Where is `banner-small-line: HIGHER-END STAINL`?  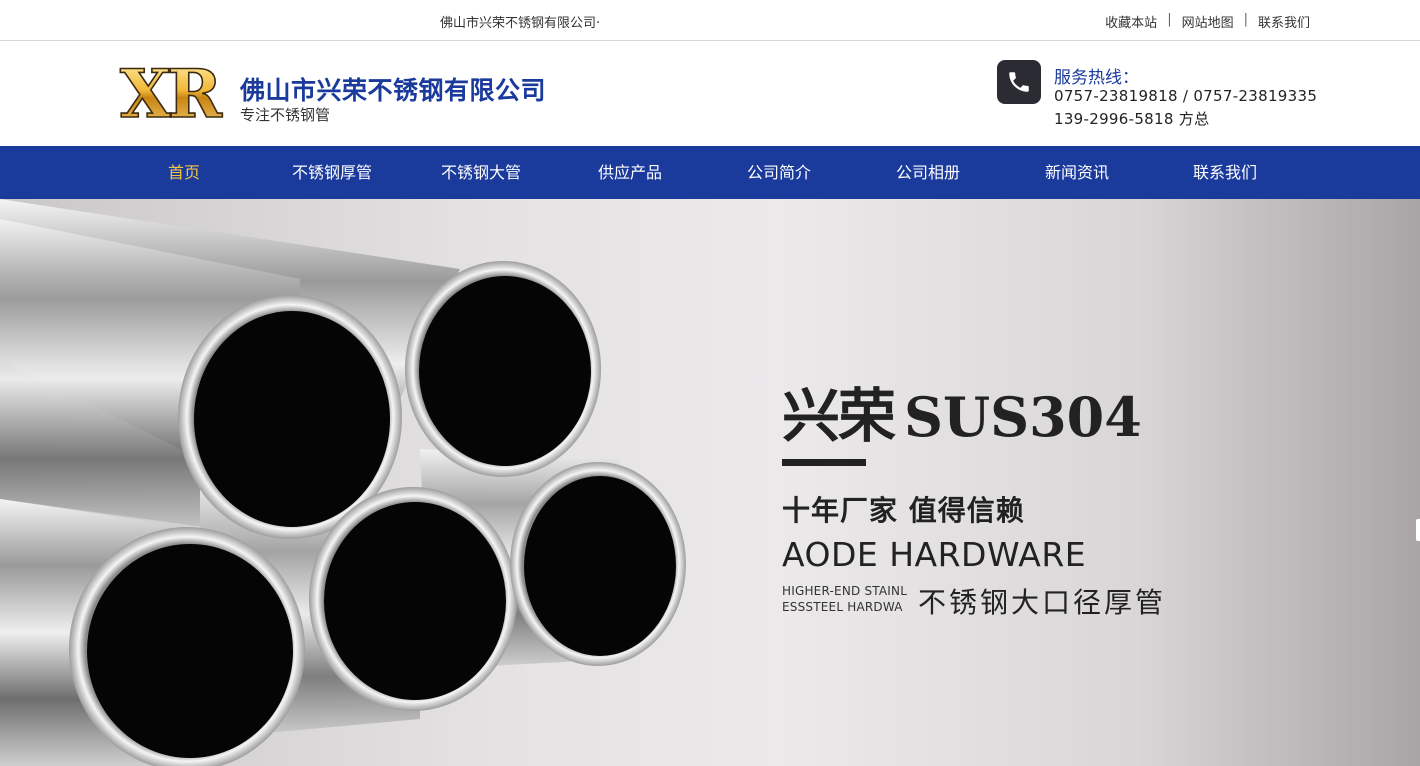
banner-small-line: HIGHER-END STAINL is located at coordinates (845, 591).